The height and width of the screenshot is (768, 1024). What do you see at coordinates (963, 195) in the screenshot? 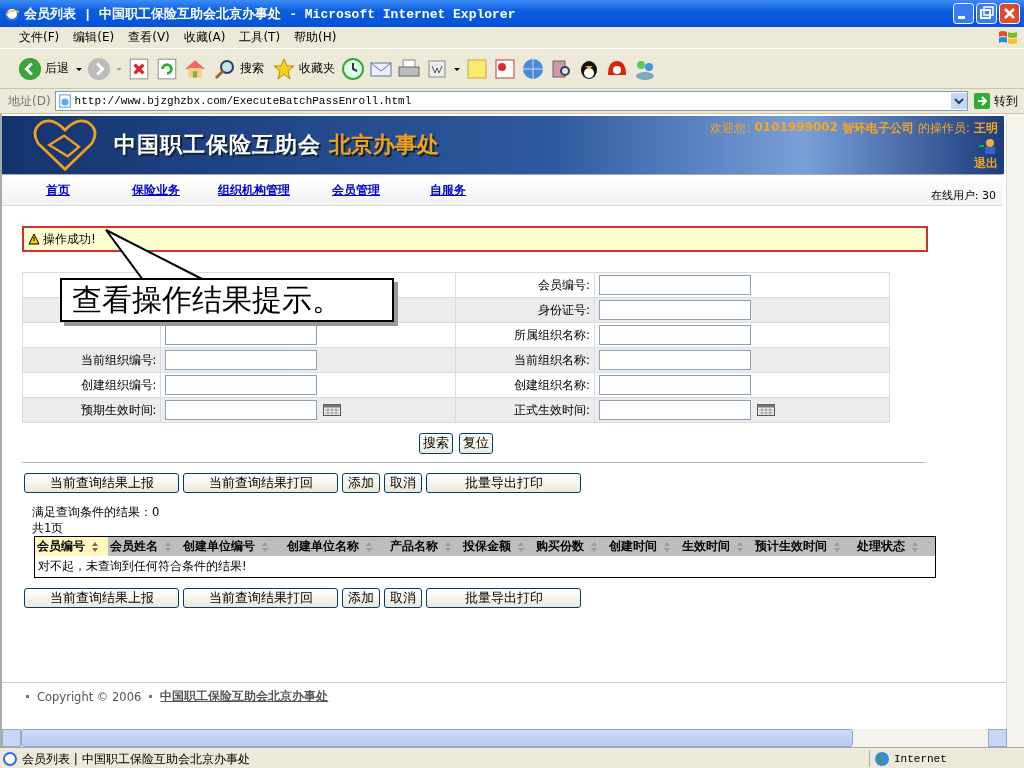
I see `online-users: 在线用户: 30` at bounding box center [963, 195].